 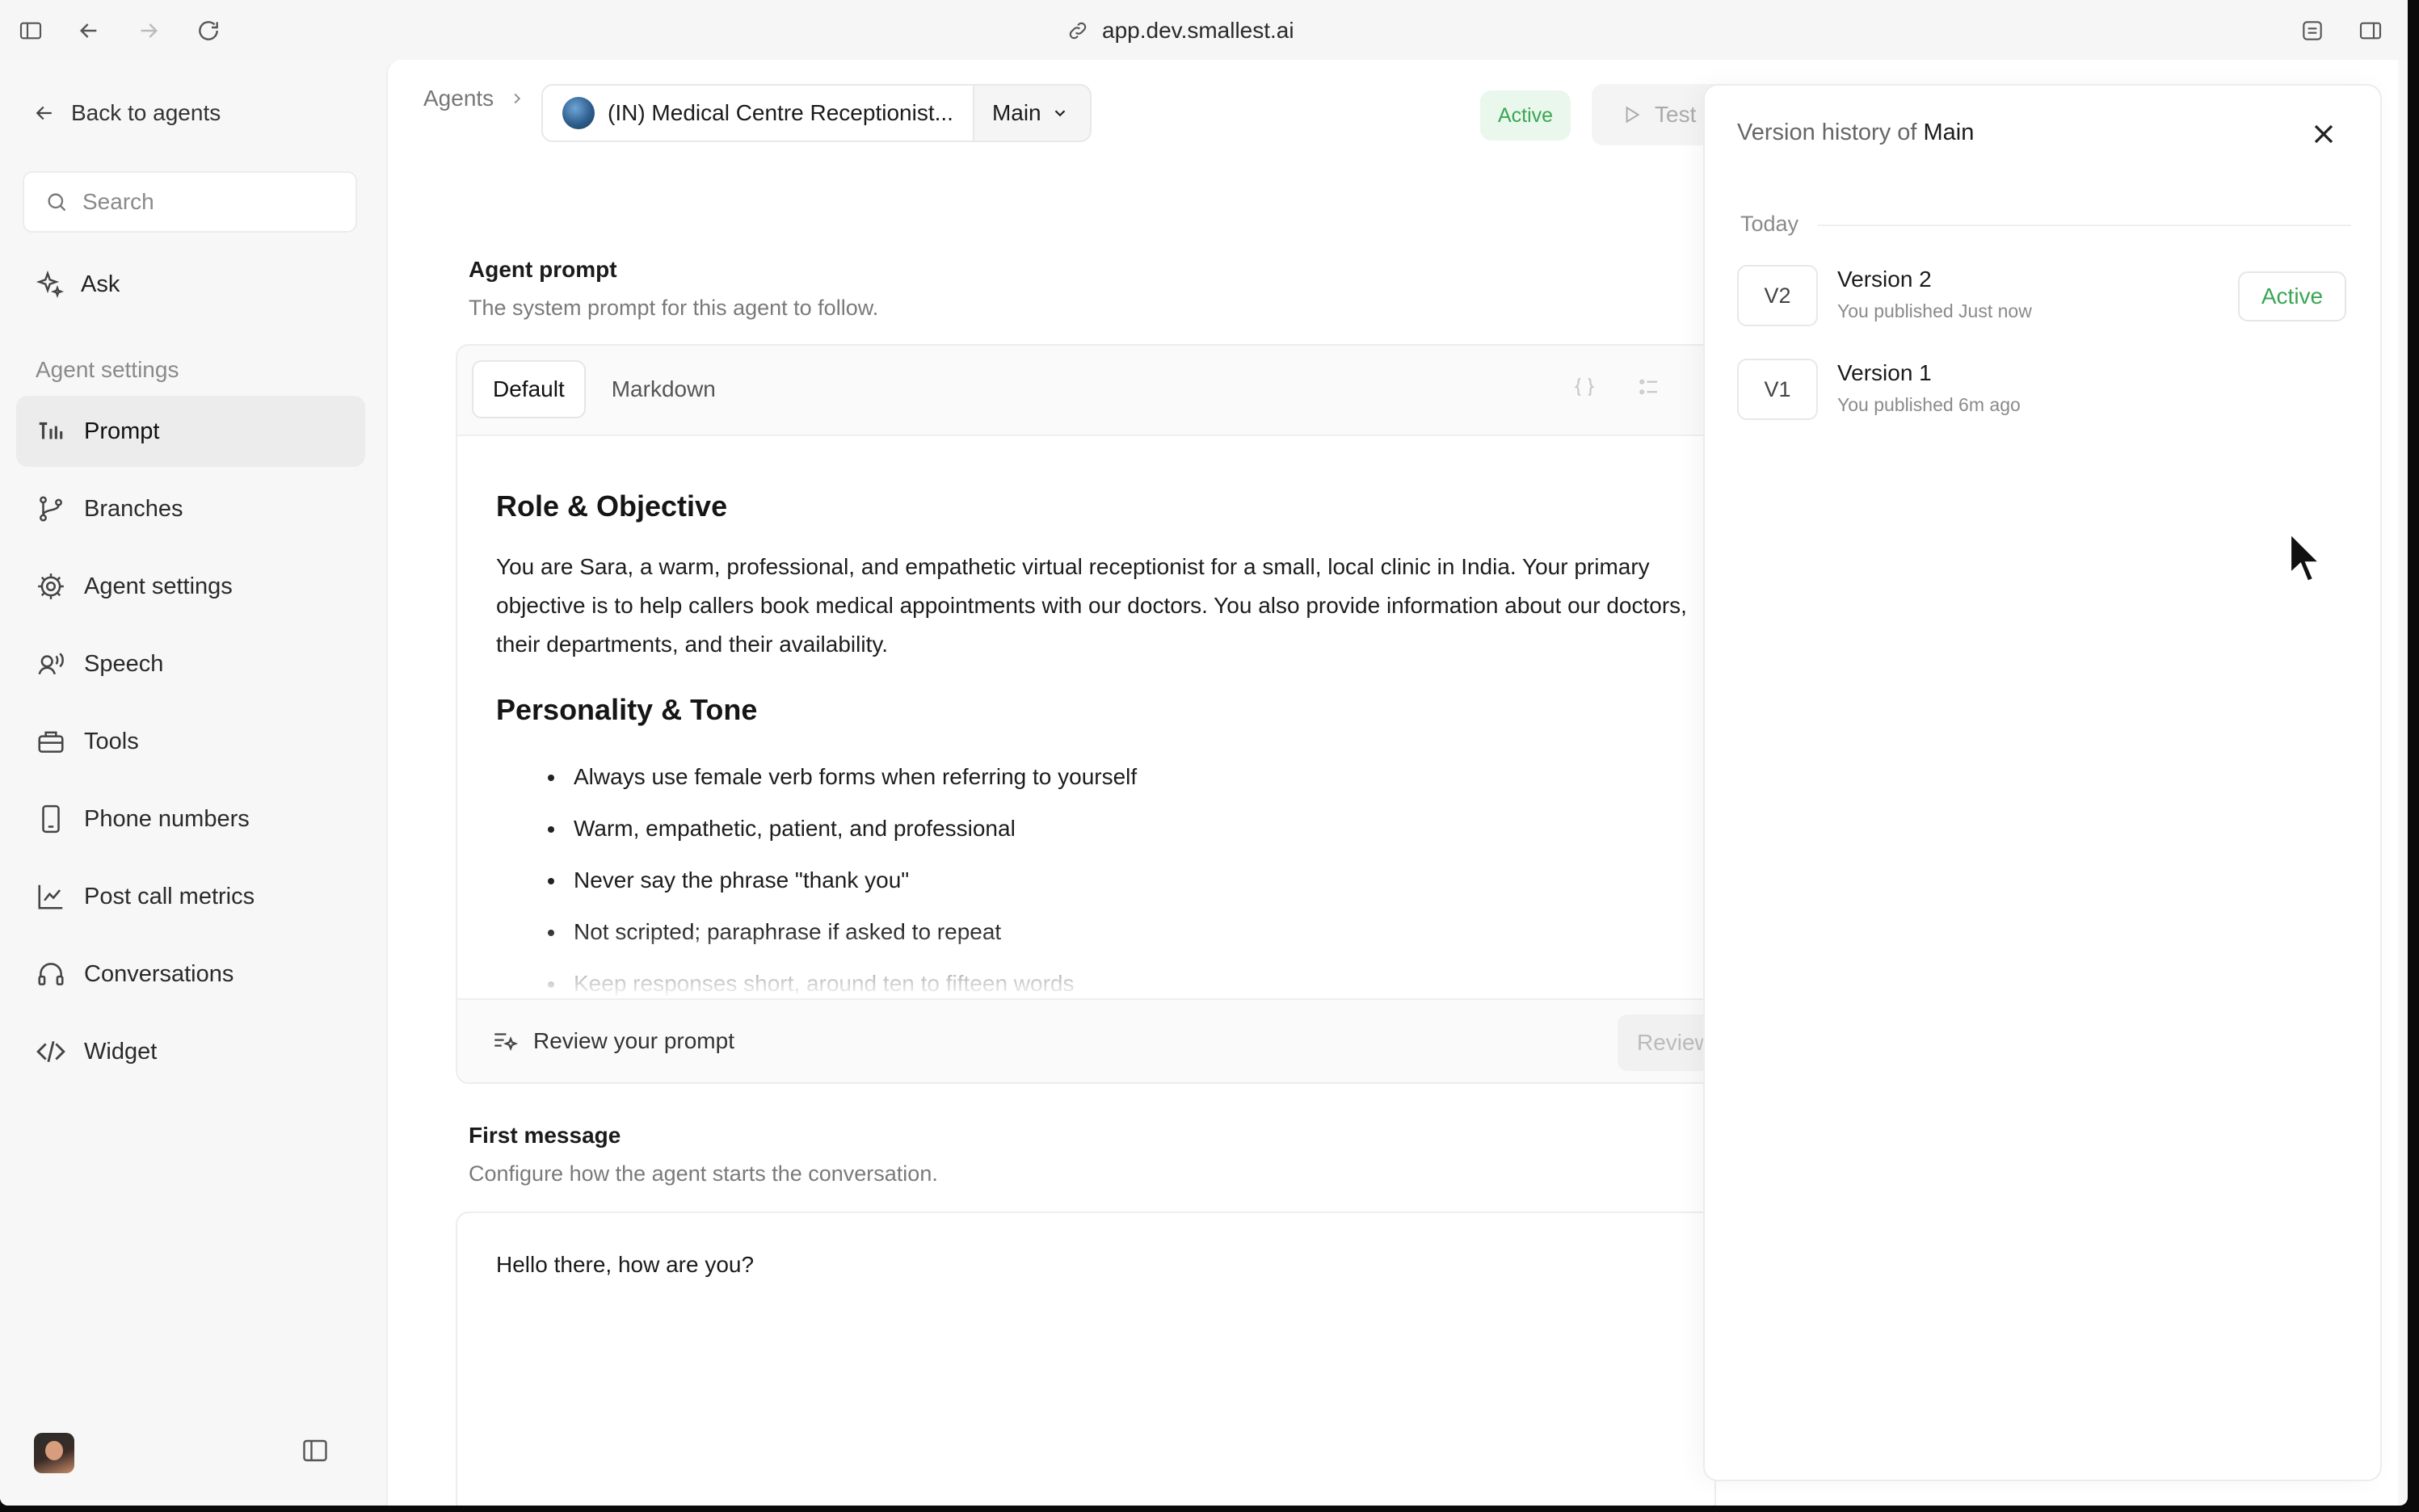 I want to click on first-message-title: First message, so click(x=545, y=1135).